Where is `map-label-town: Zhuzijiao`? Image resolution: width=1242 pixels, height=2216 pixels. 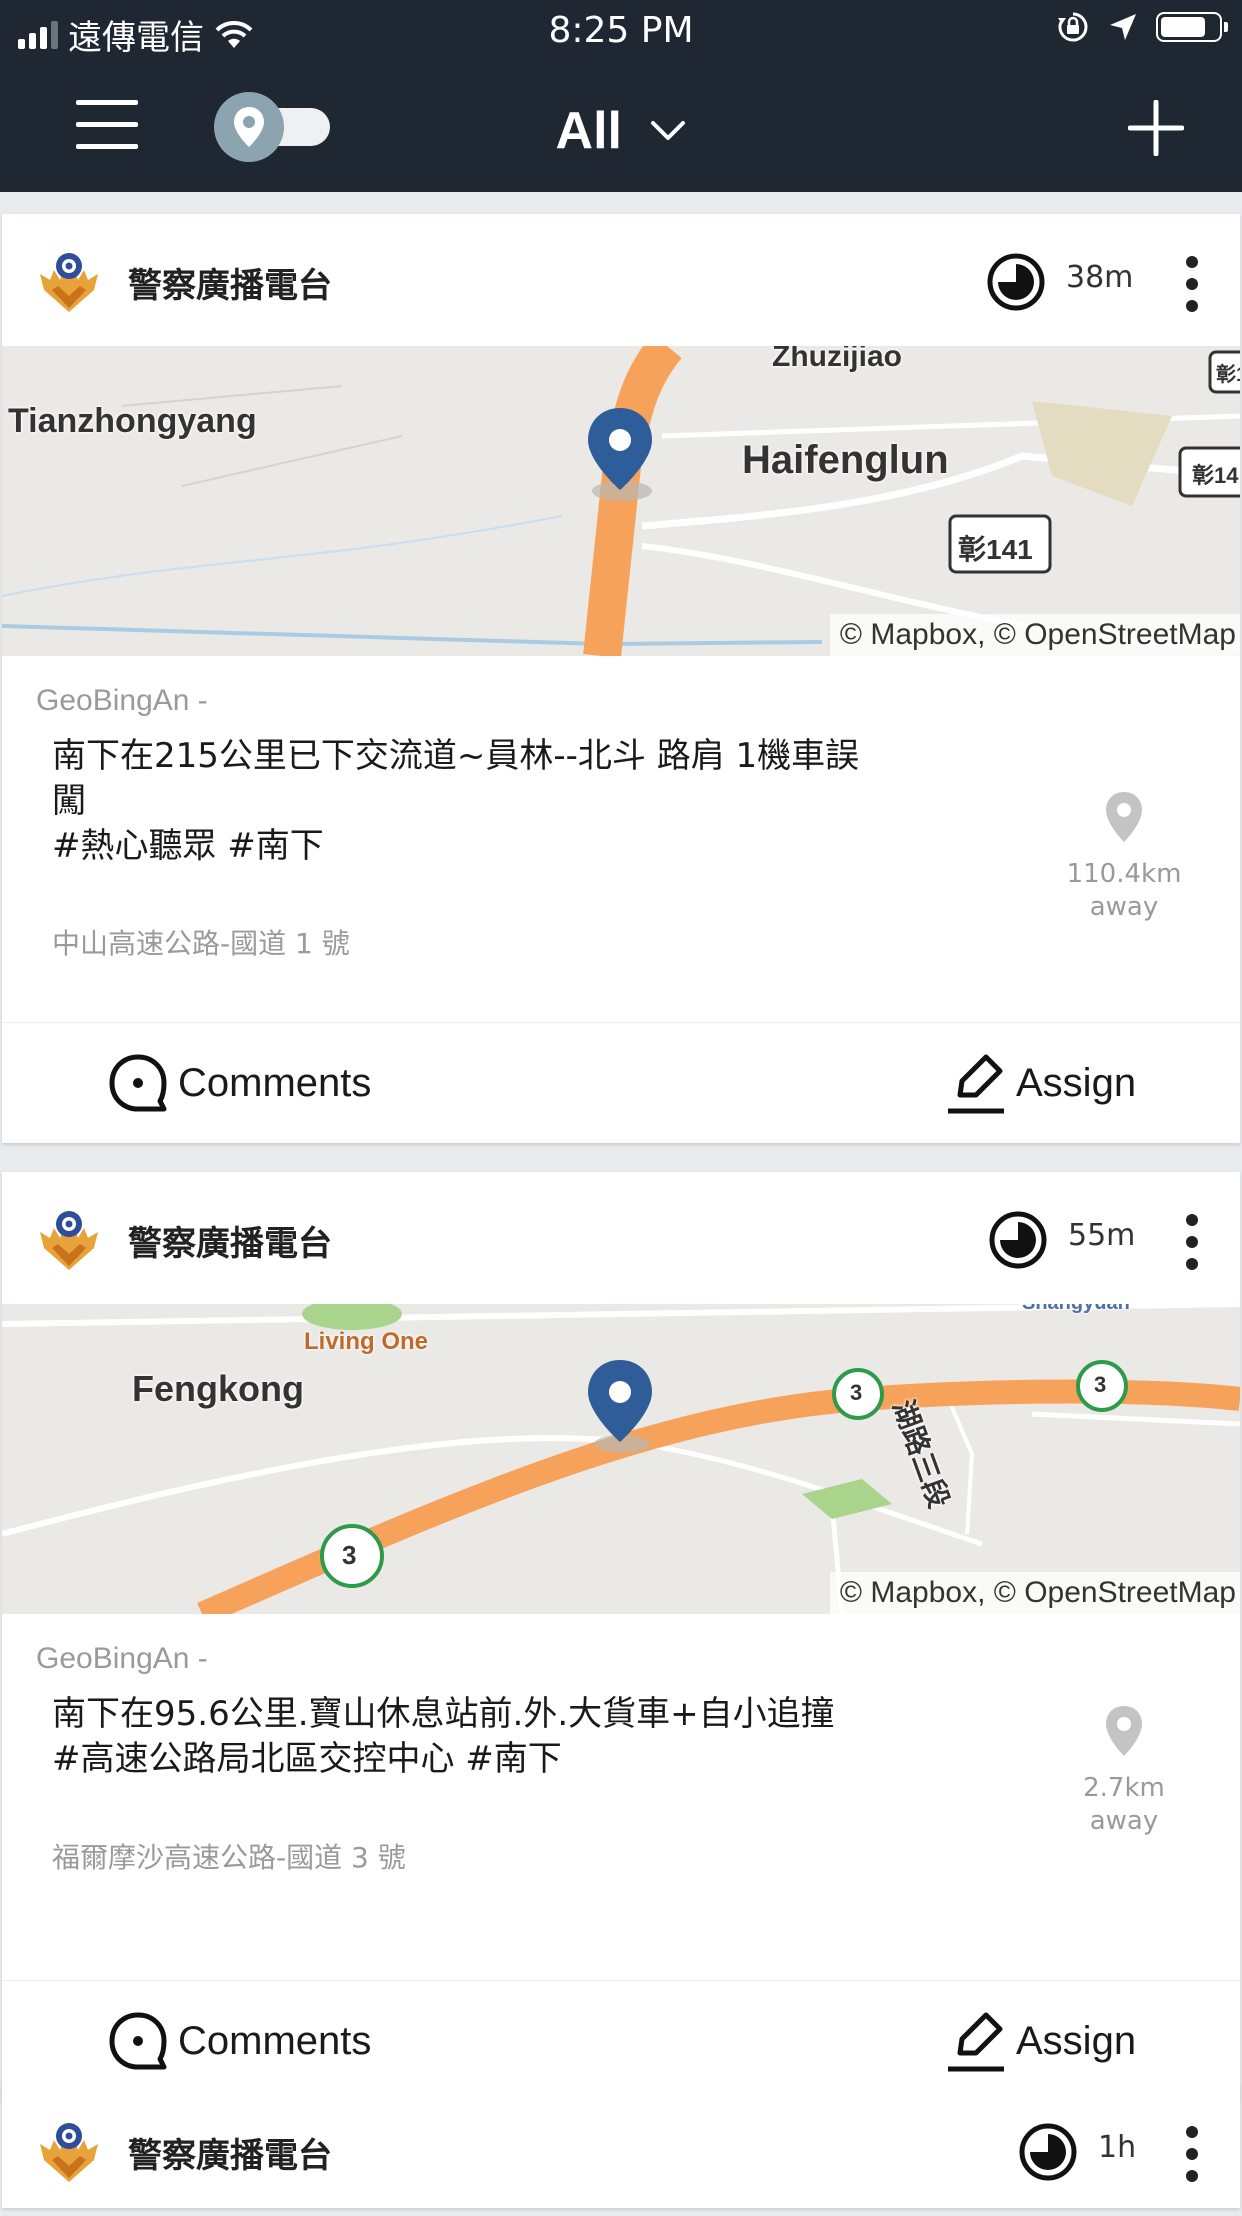 map-label-town: Zhuzijiao is located at coordinates (837, 359).